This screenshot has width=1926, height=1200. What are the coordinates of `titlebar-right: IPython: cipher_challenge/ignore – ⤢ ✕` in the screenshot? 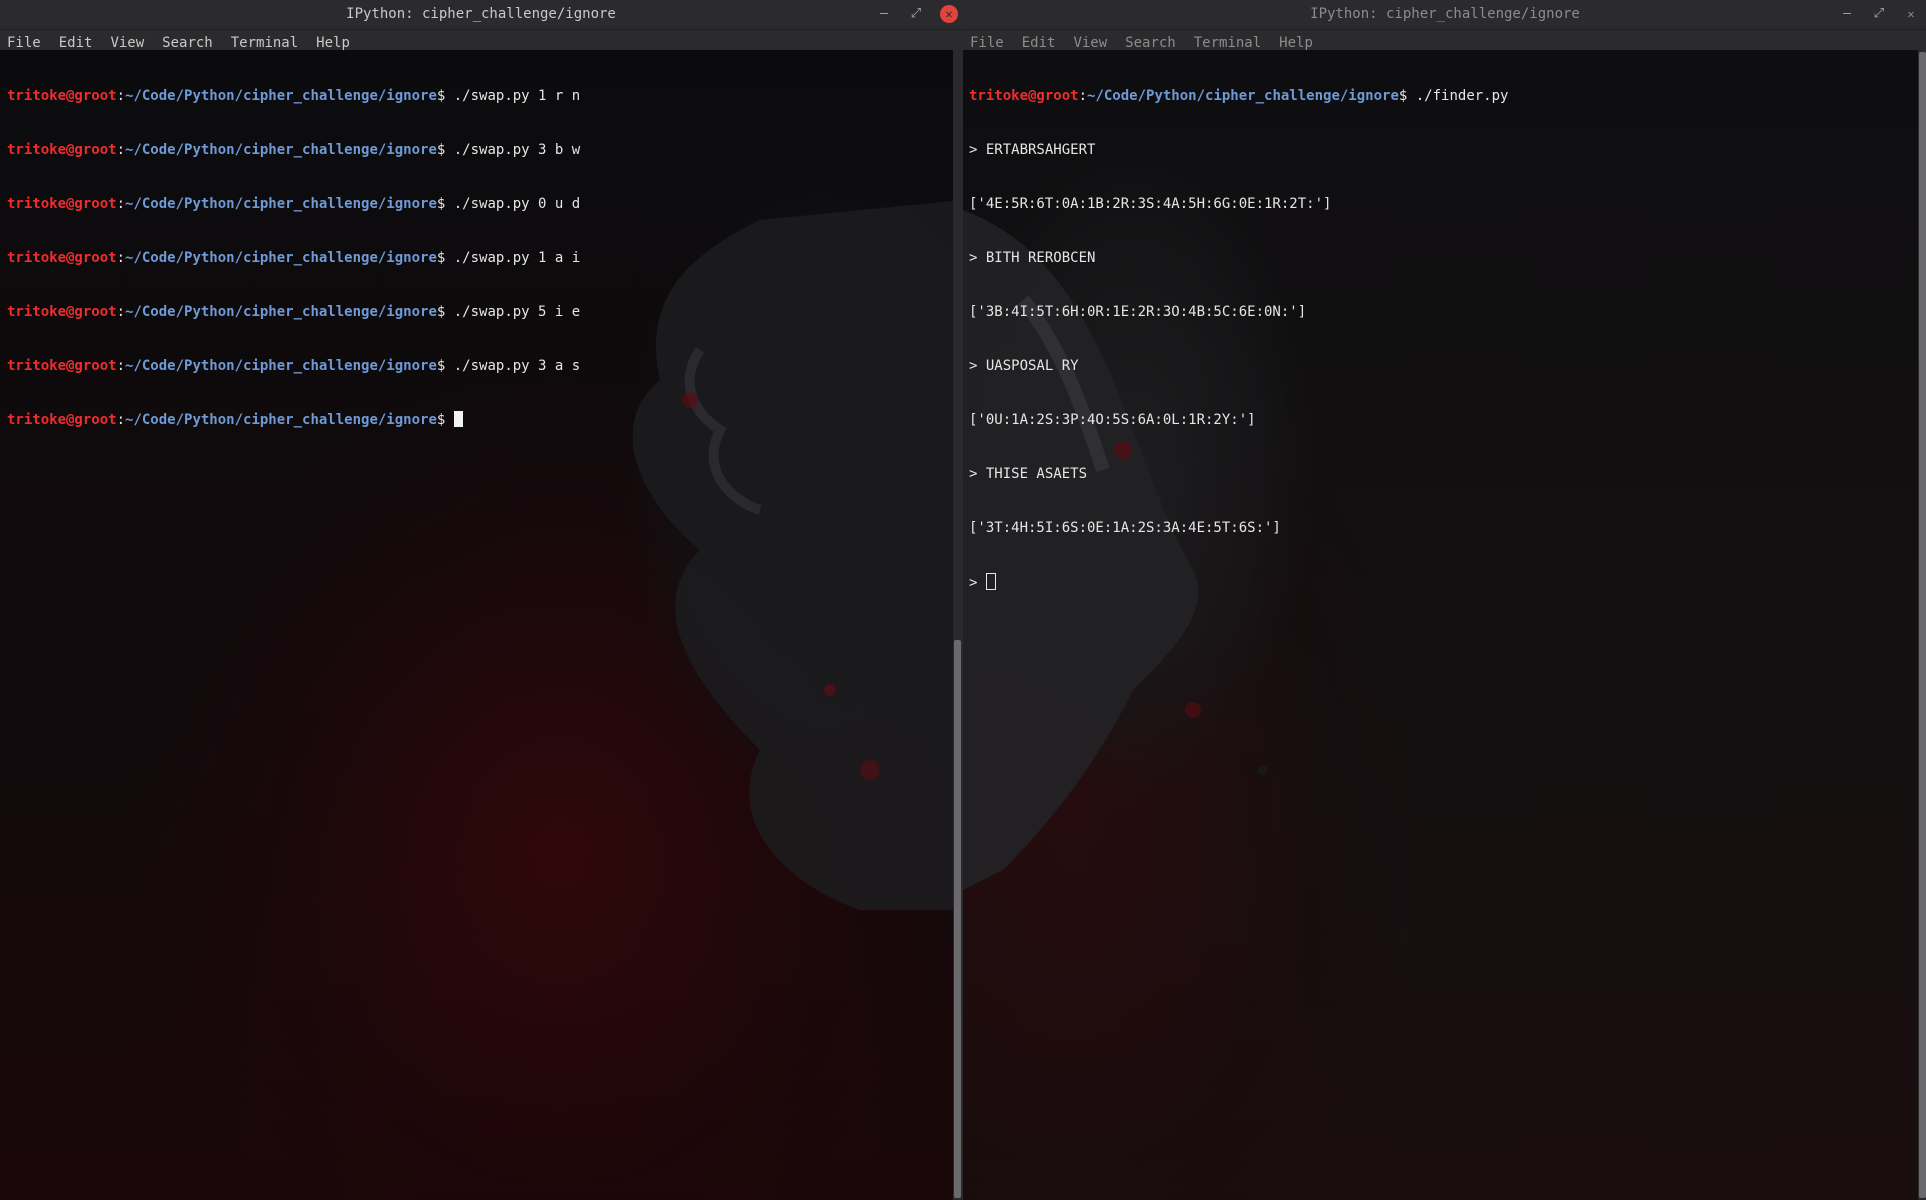 It's located at (1444, 15).